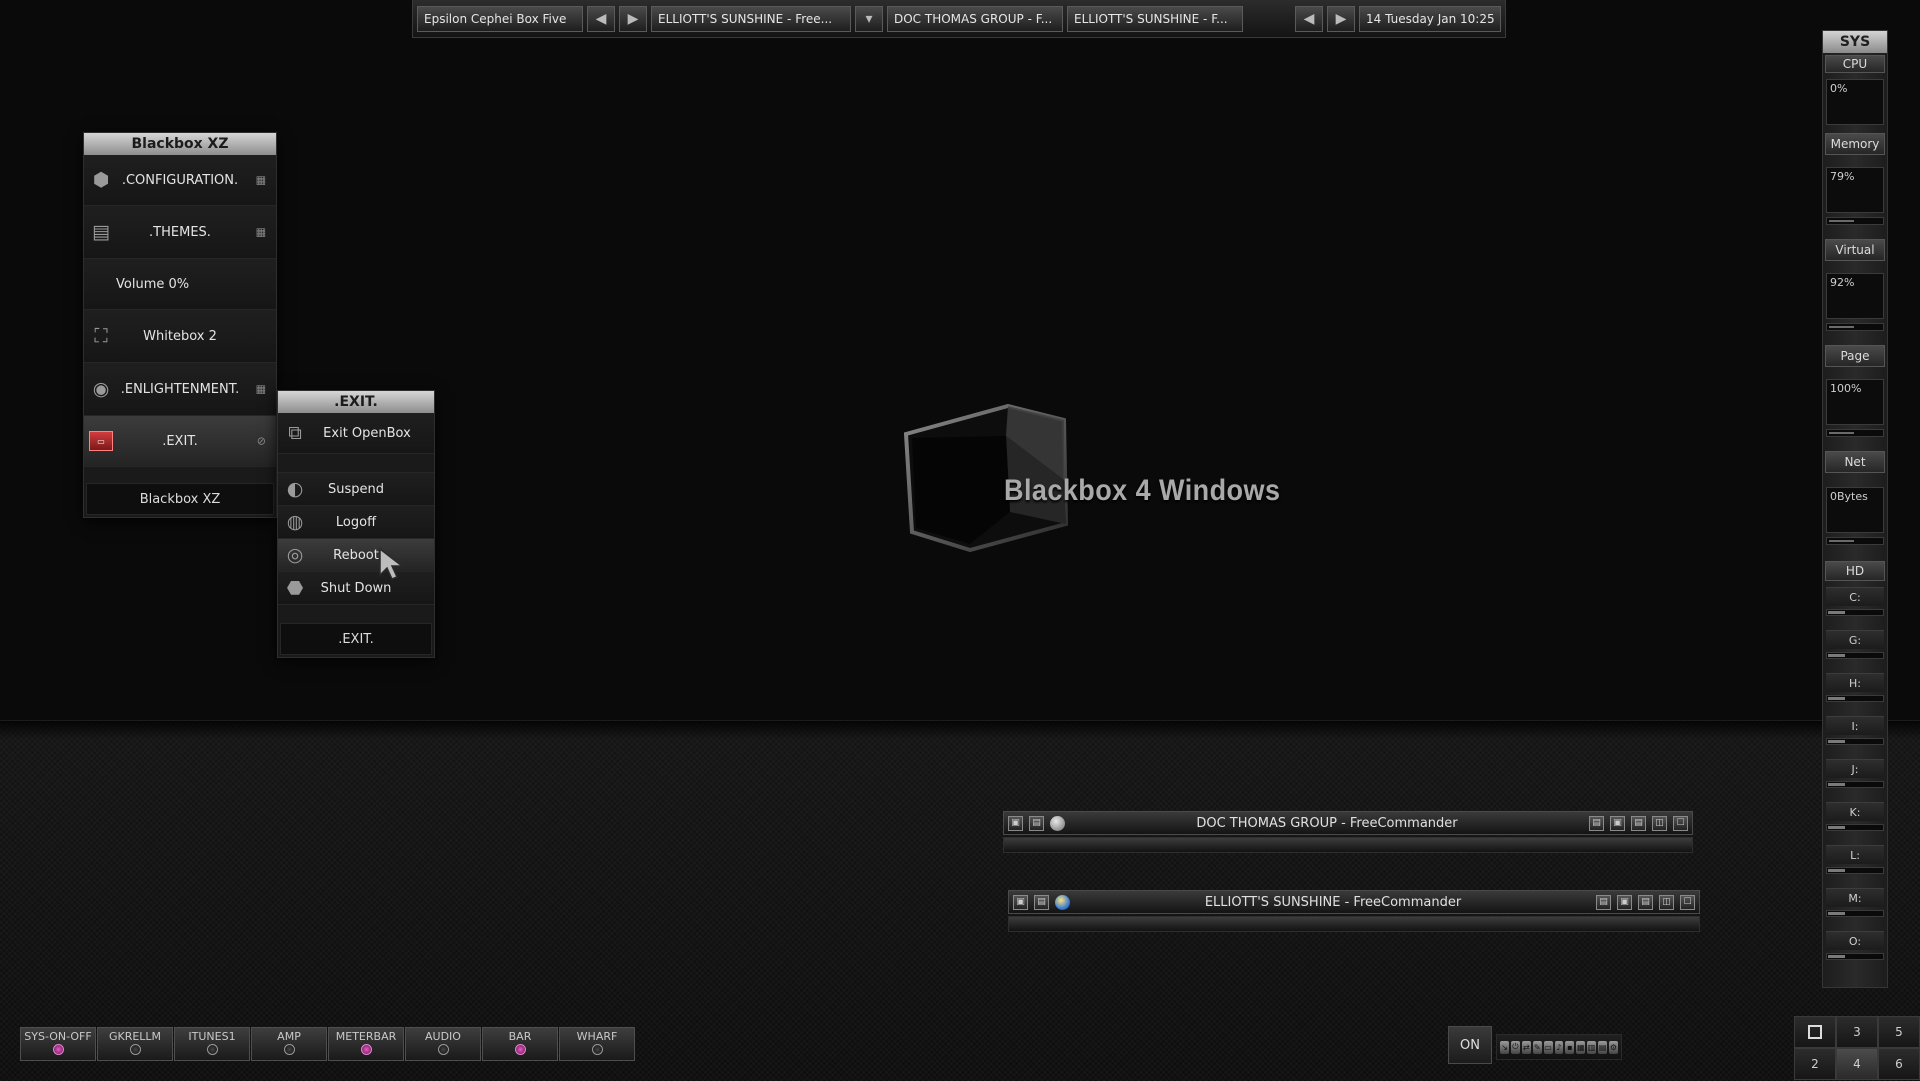 Image resolution: width=1920 pixels, height=1081 pixels. What do you see at coordinates (356, 463) in the screenshot?
I see `menu-separator` at bounding box center [356, 463].